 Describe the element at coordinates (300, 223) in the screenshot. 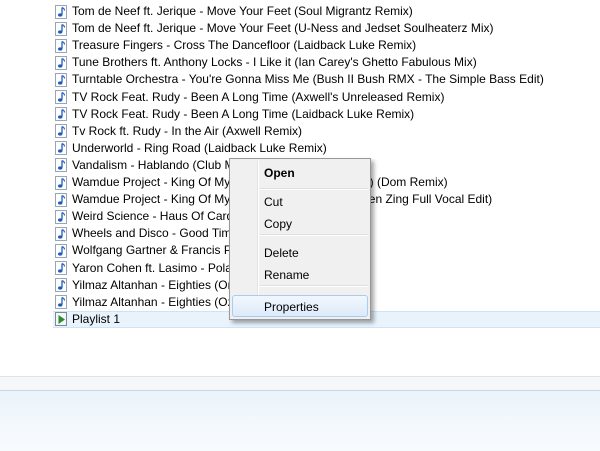

I see `menu-item-copy: Copy` at that location.